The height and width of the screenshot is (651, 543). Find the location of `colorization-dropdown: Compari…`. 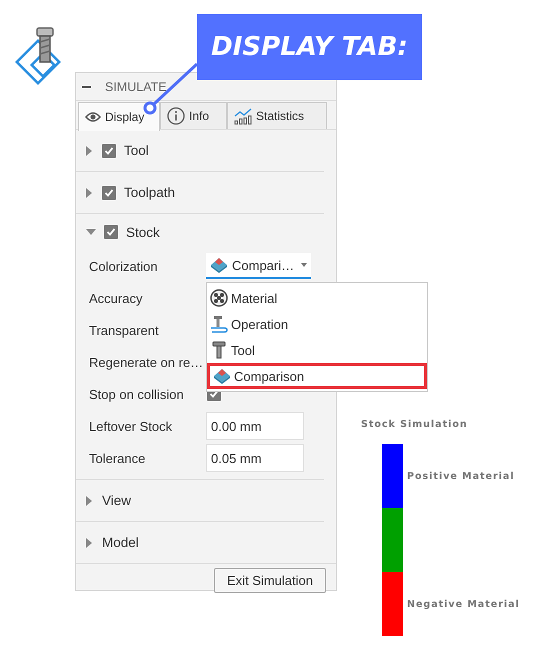

colorization-dropdown: Compari… is located at coordinates (259, 266).